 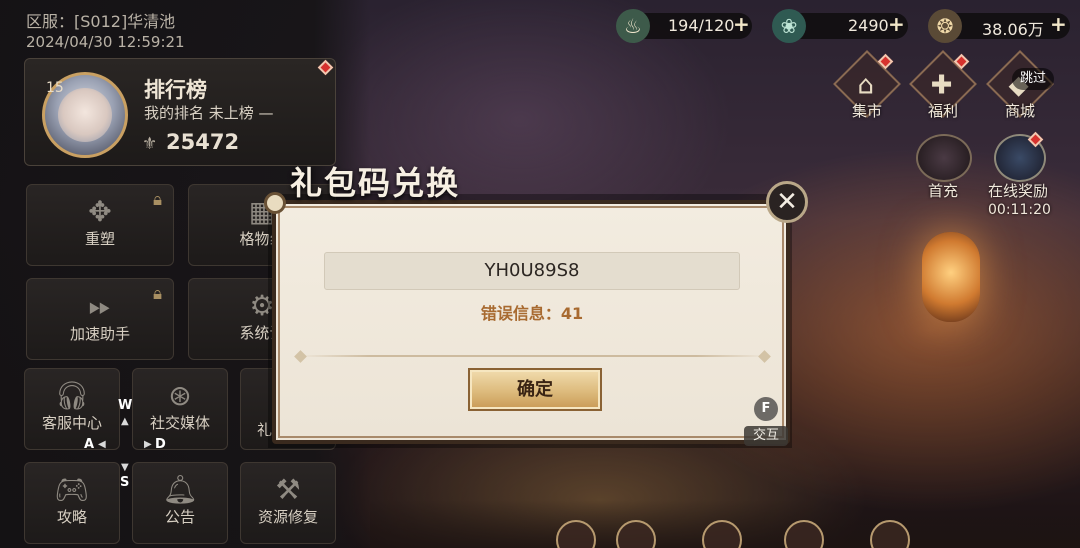 What do you see at coordinates (209, 113) in the screenshot?
I see `my-rank-text: 我的排名 未上榜 —` at bounding box center [209, 113].